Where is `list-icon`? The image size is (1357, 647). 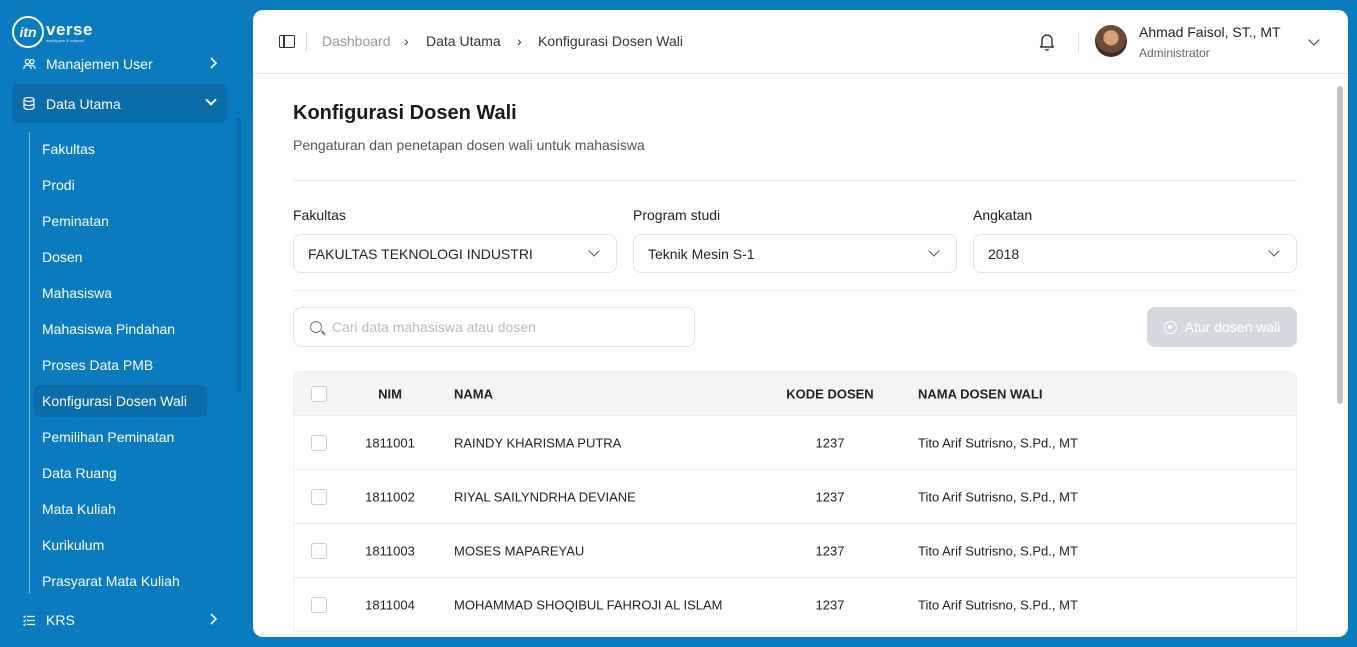
list-icon is located at coordinates (29, 620).